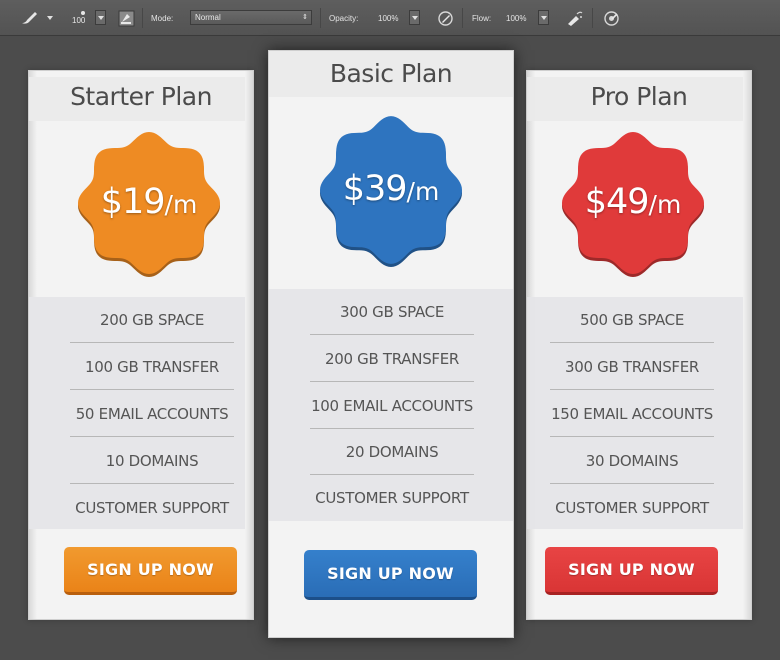 The height and width of the screenshot is (660, 780). I want to click on plan-title: Pro Plan, so click(639, 99).